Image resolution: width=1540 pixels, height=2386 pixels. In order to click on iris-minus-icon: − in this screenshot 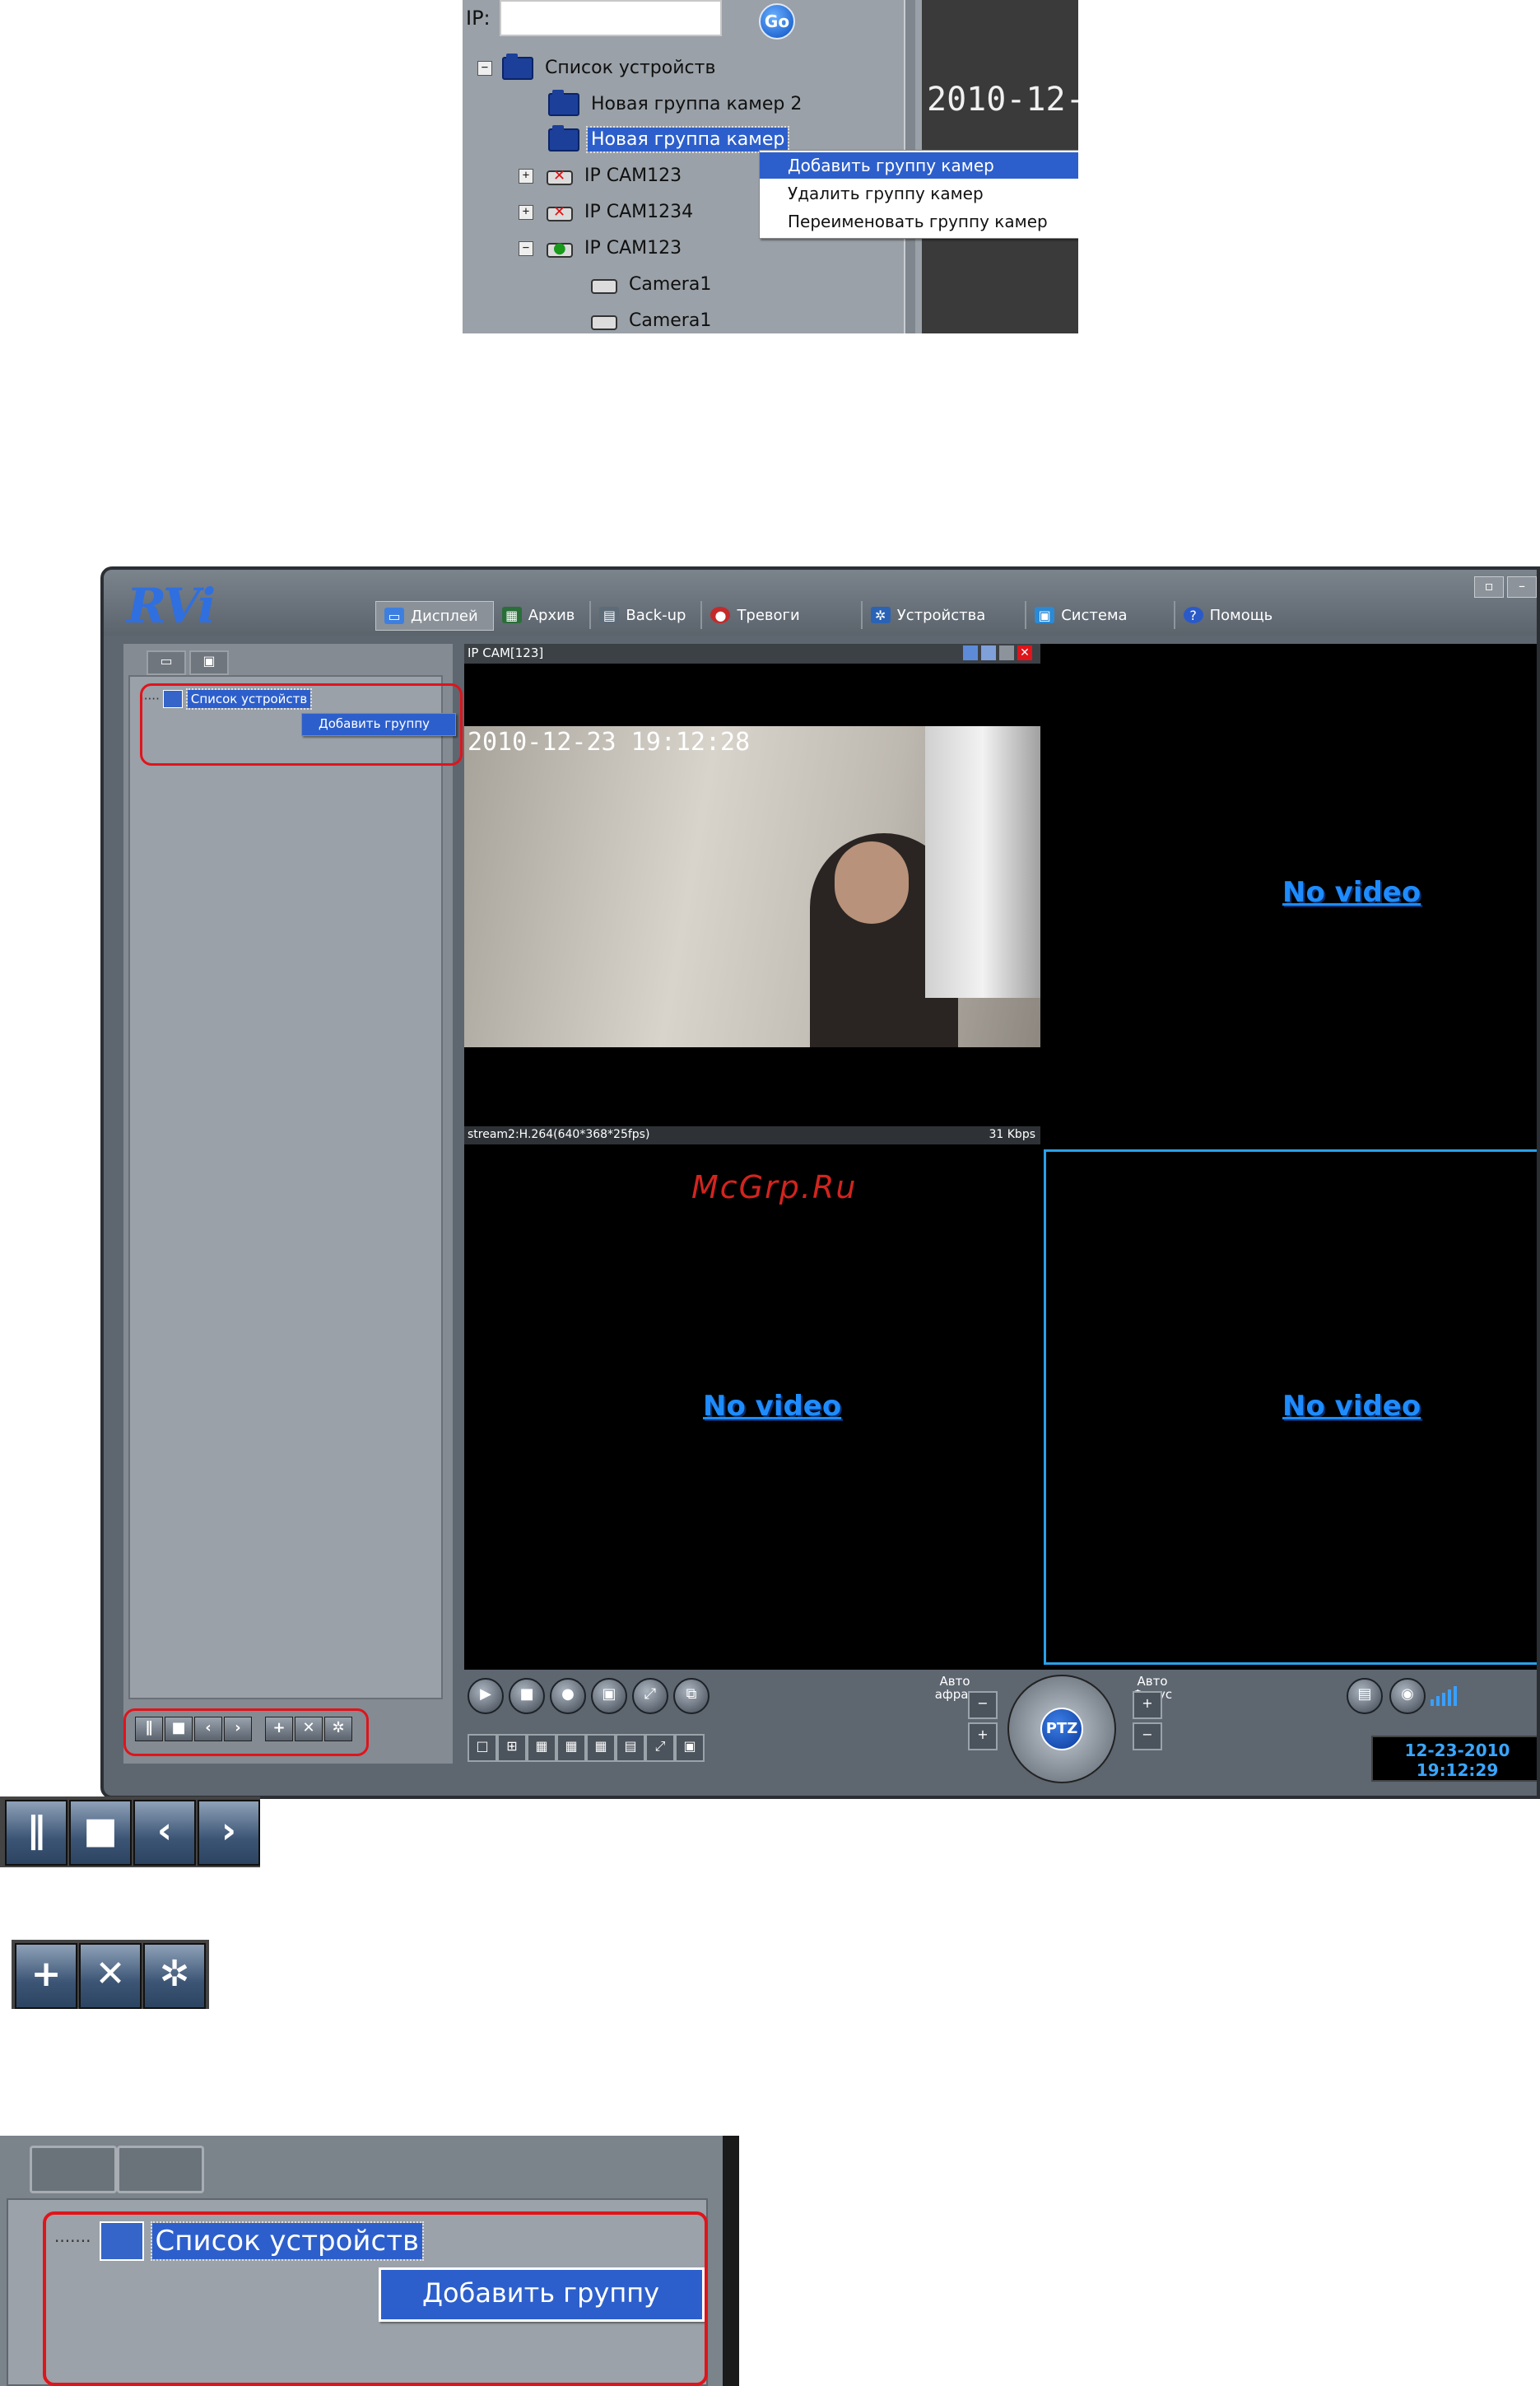, I will do `click(983, 1705)`.